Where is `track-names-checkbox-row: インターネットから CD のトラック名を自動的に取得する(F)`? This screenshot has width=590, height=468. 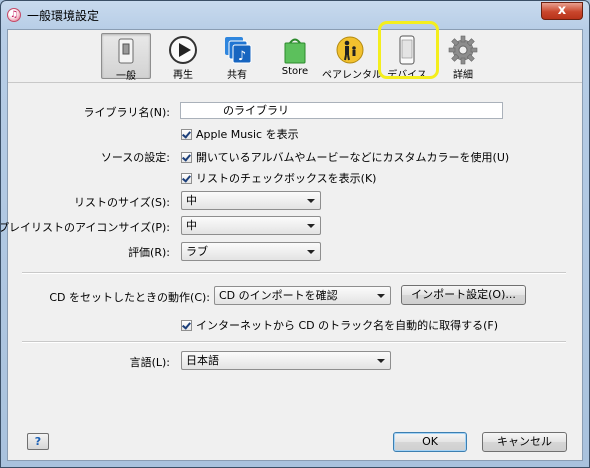
track-names-checkbox-row: インターネットから CD のトラック名を自動的に取得する(F) is located at coordinates (339, 325).